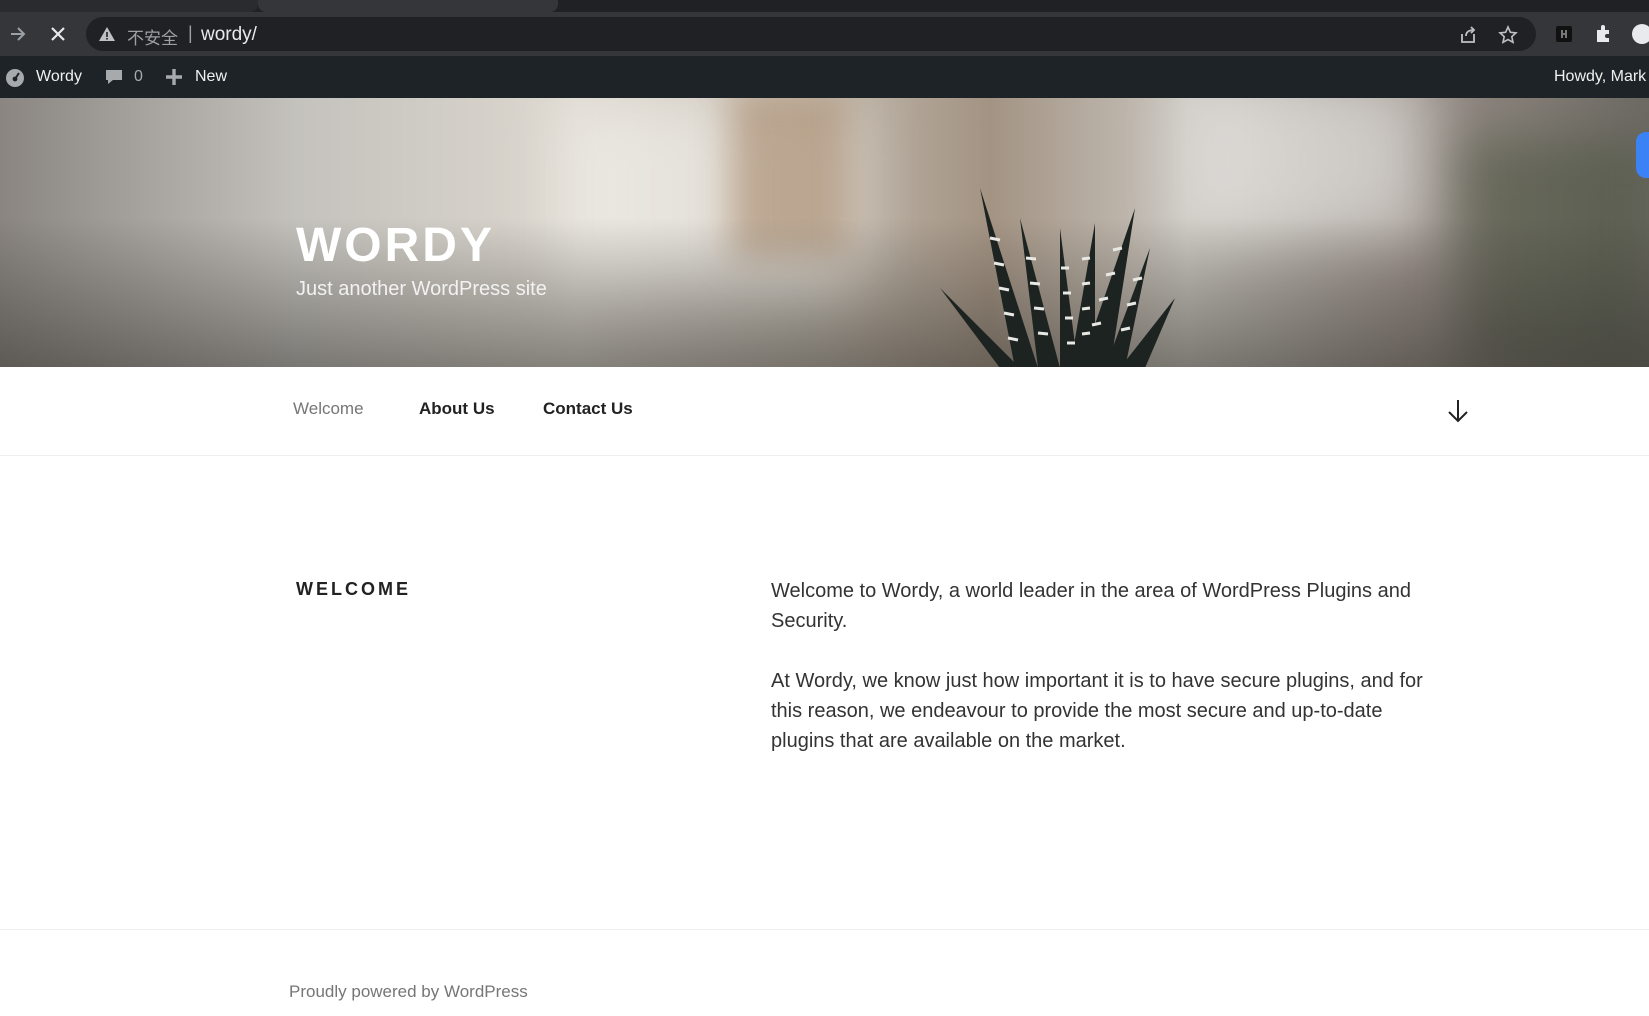  What do you see at coordinates (1564, 34) in the screenshot?
I see `extension-h-icon` at bounding box center [1564, 34].